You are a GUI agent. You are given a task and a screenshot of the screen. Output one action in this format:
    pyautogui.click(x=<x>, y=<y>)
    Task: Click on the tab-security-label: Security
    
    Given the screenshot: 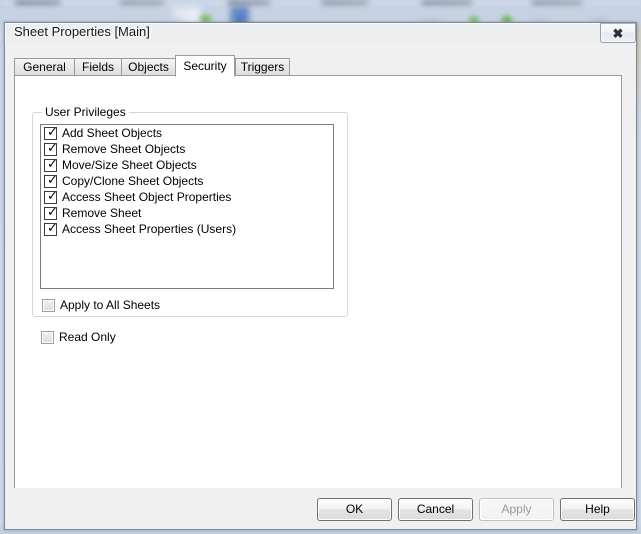 What is the action you would take?
    pyautogui.click(x=205, y=66)
    